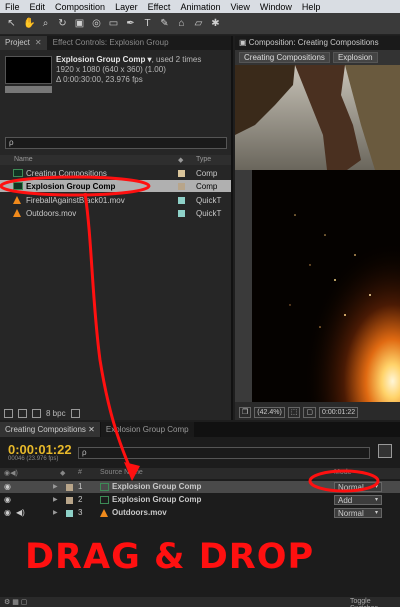 This screenshot has width=400, height=607. What do you see at coordinates (170, 557) in the screenshot?
I see `annotation-drag-drop: DRAG & DROP` at bounding box center [170, 557].